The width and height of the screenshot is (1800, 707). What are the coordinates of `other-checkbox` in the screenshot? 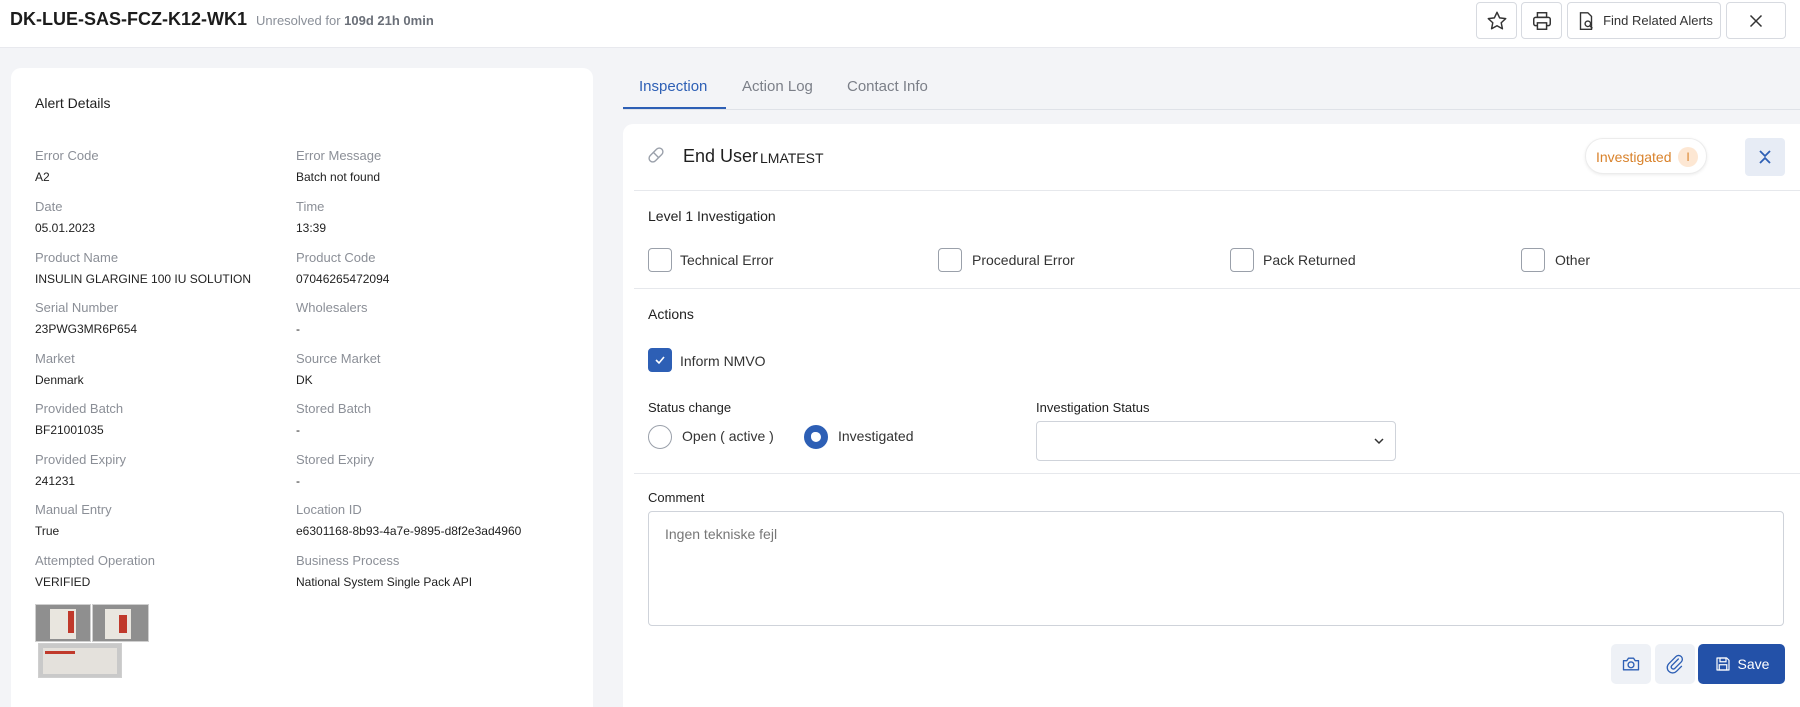 It's located at (1533, 260).